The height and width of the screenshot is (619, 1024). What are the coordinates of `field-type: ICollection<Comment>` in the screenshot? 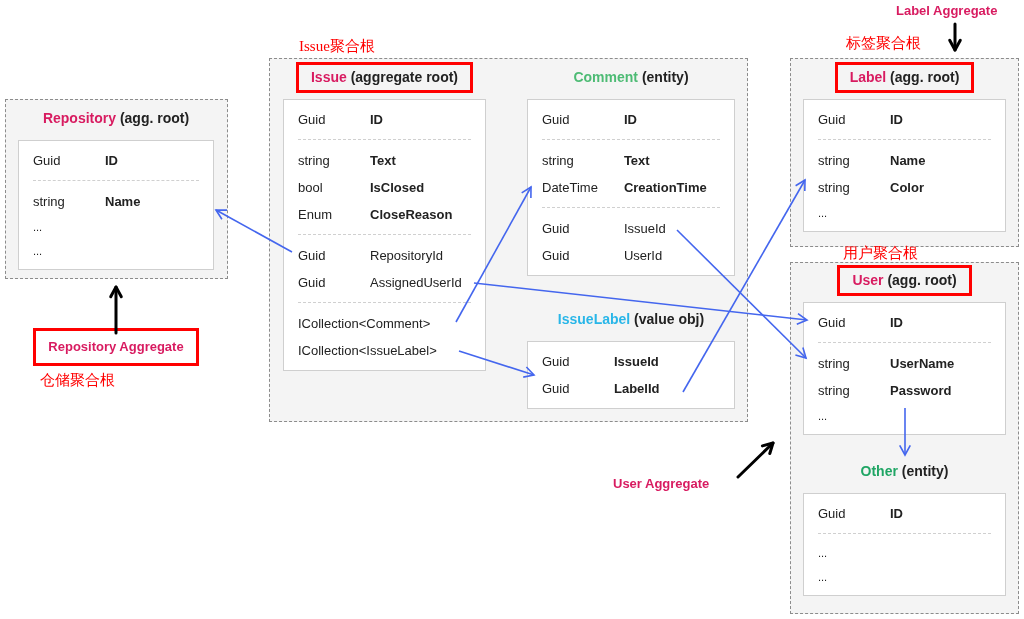 It's located at (364, 324).